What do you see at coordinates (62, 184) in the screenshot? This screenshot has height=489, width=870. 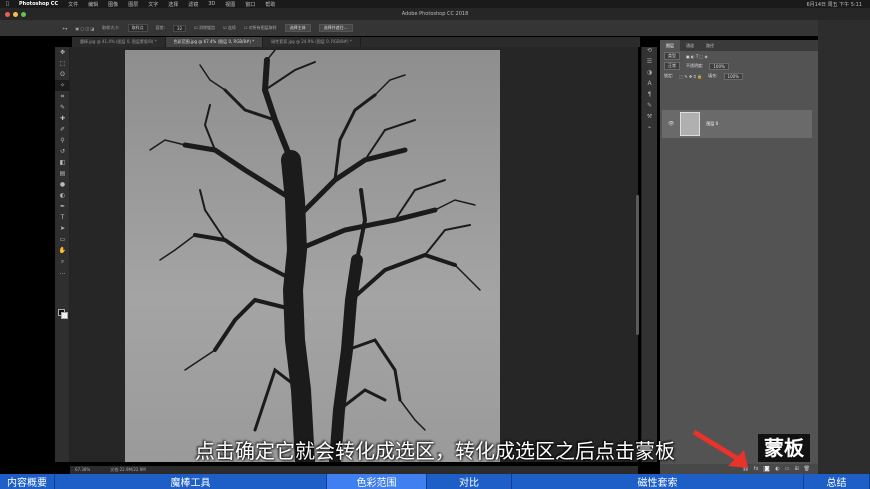 I see `blur-tool-icon: ●` at bounding box center [62, 184].